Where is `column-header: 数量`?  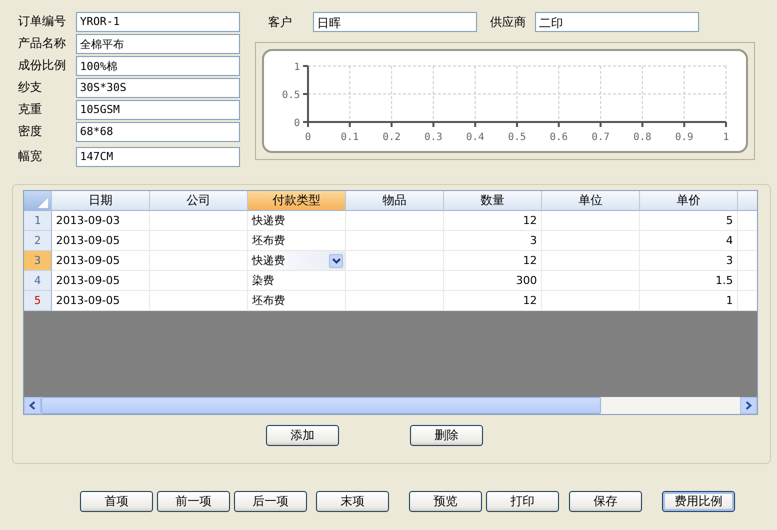 column-header: 数量 is located at coordinates (493, 201).